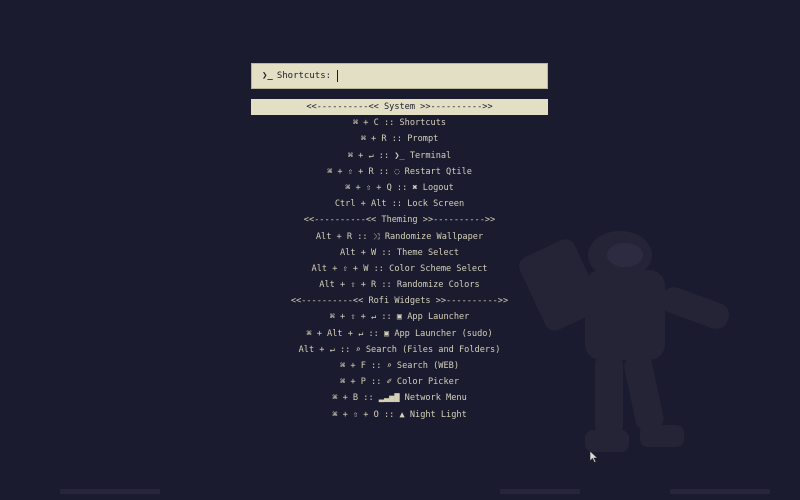 The width and height of the screenshot is (800, 500). Describe the element at coordinates (399, 76) in the screenshot. I see `shortcuts-prompt-input: ❯_ Shortcuts:` at that location.